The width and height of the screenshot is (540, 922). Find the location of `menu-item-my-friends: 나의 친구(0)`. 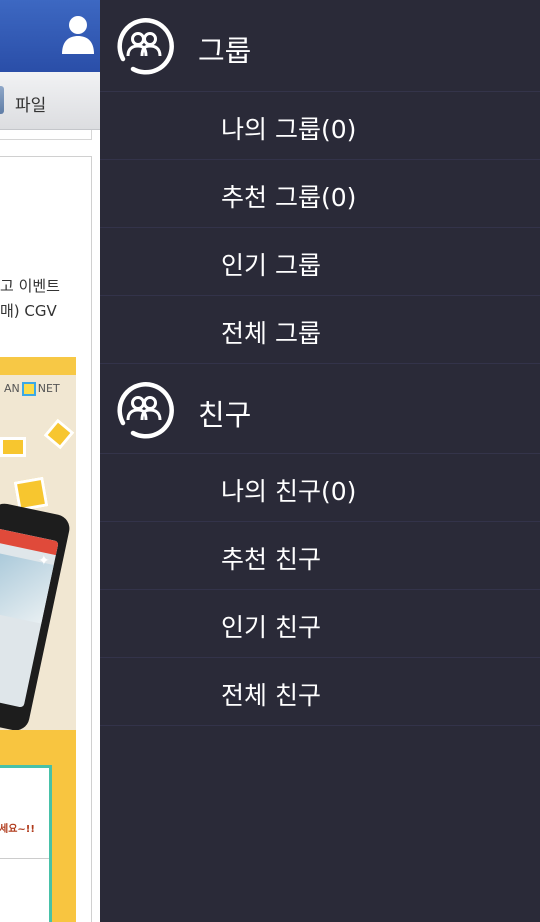

menu-item-my-friends: 나의 친구(0) is located at coordinates (320, 488).